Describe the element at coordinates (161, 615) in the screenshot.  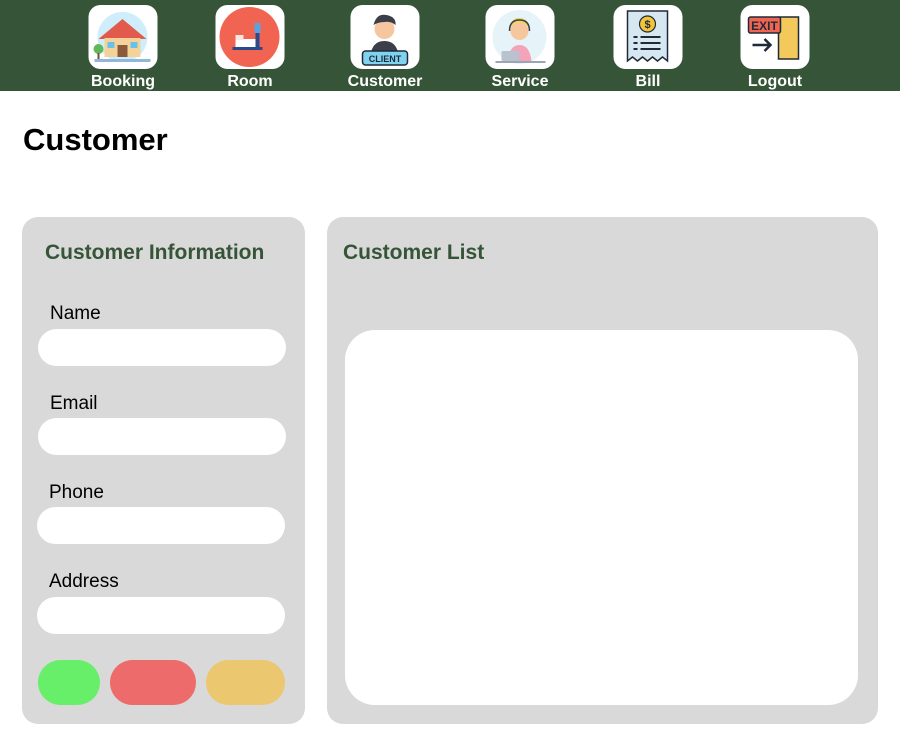
I see `address-input` at that location.